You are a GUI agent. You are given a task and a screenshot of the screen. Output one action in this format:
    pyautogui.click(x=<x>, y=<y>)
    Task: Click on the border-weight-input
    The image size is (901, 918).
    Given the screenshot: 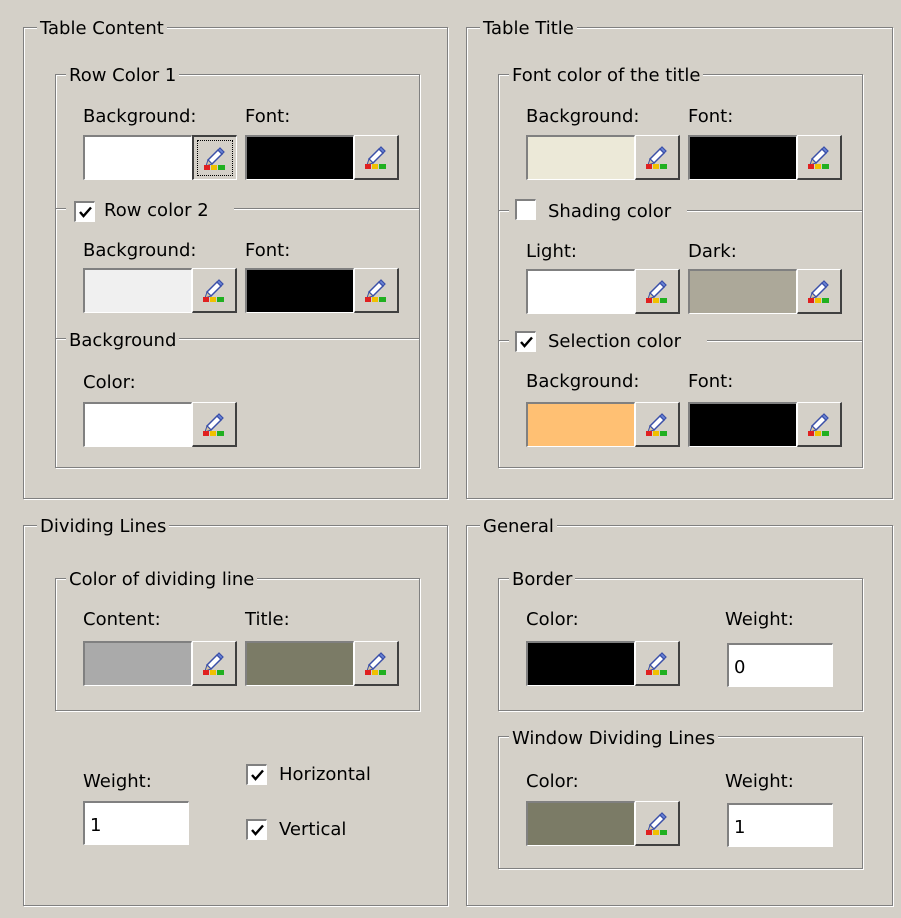 What is the action you would take?
    pyautogui.click(x=780, y=665)
    